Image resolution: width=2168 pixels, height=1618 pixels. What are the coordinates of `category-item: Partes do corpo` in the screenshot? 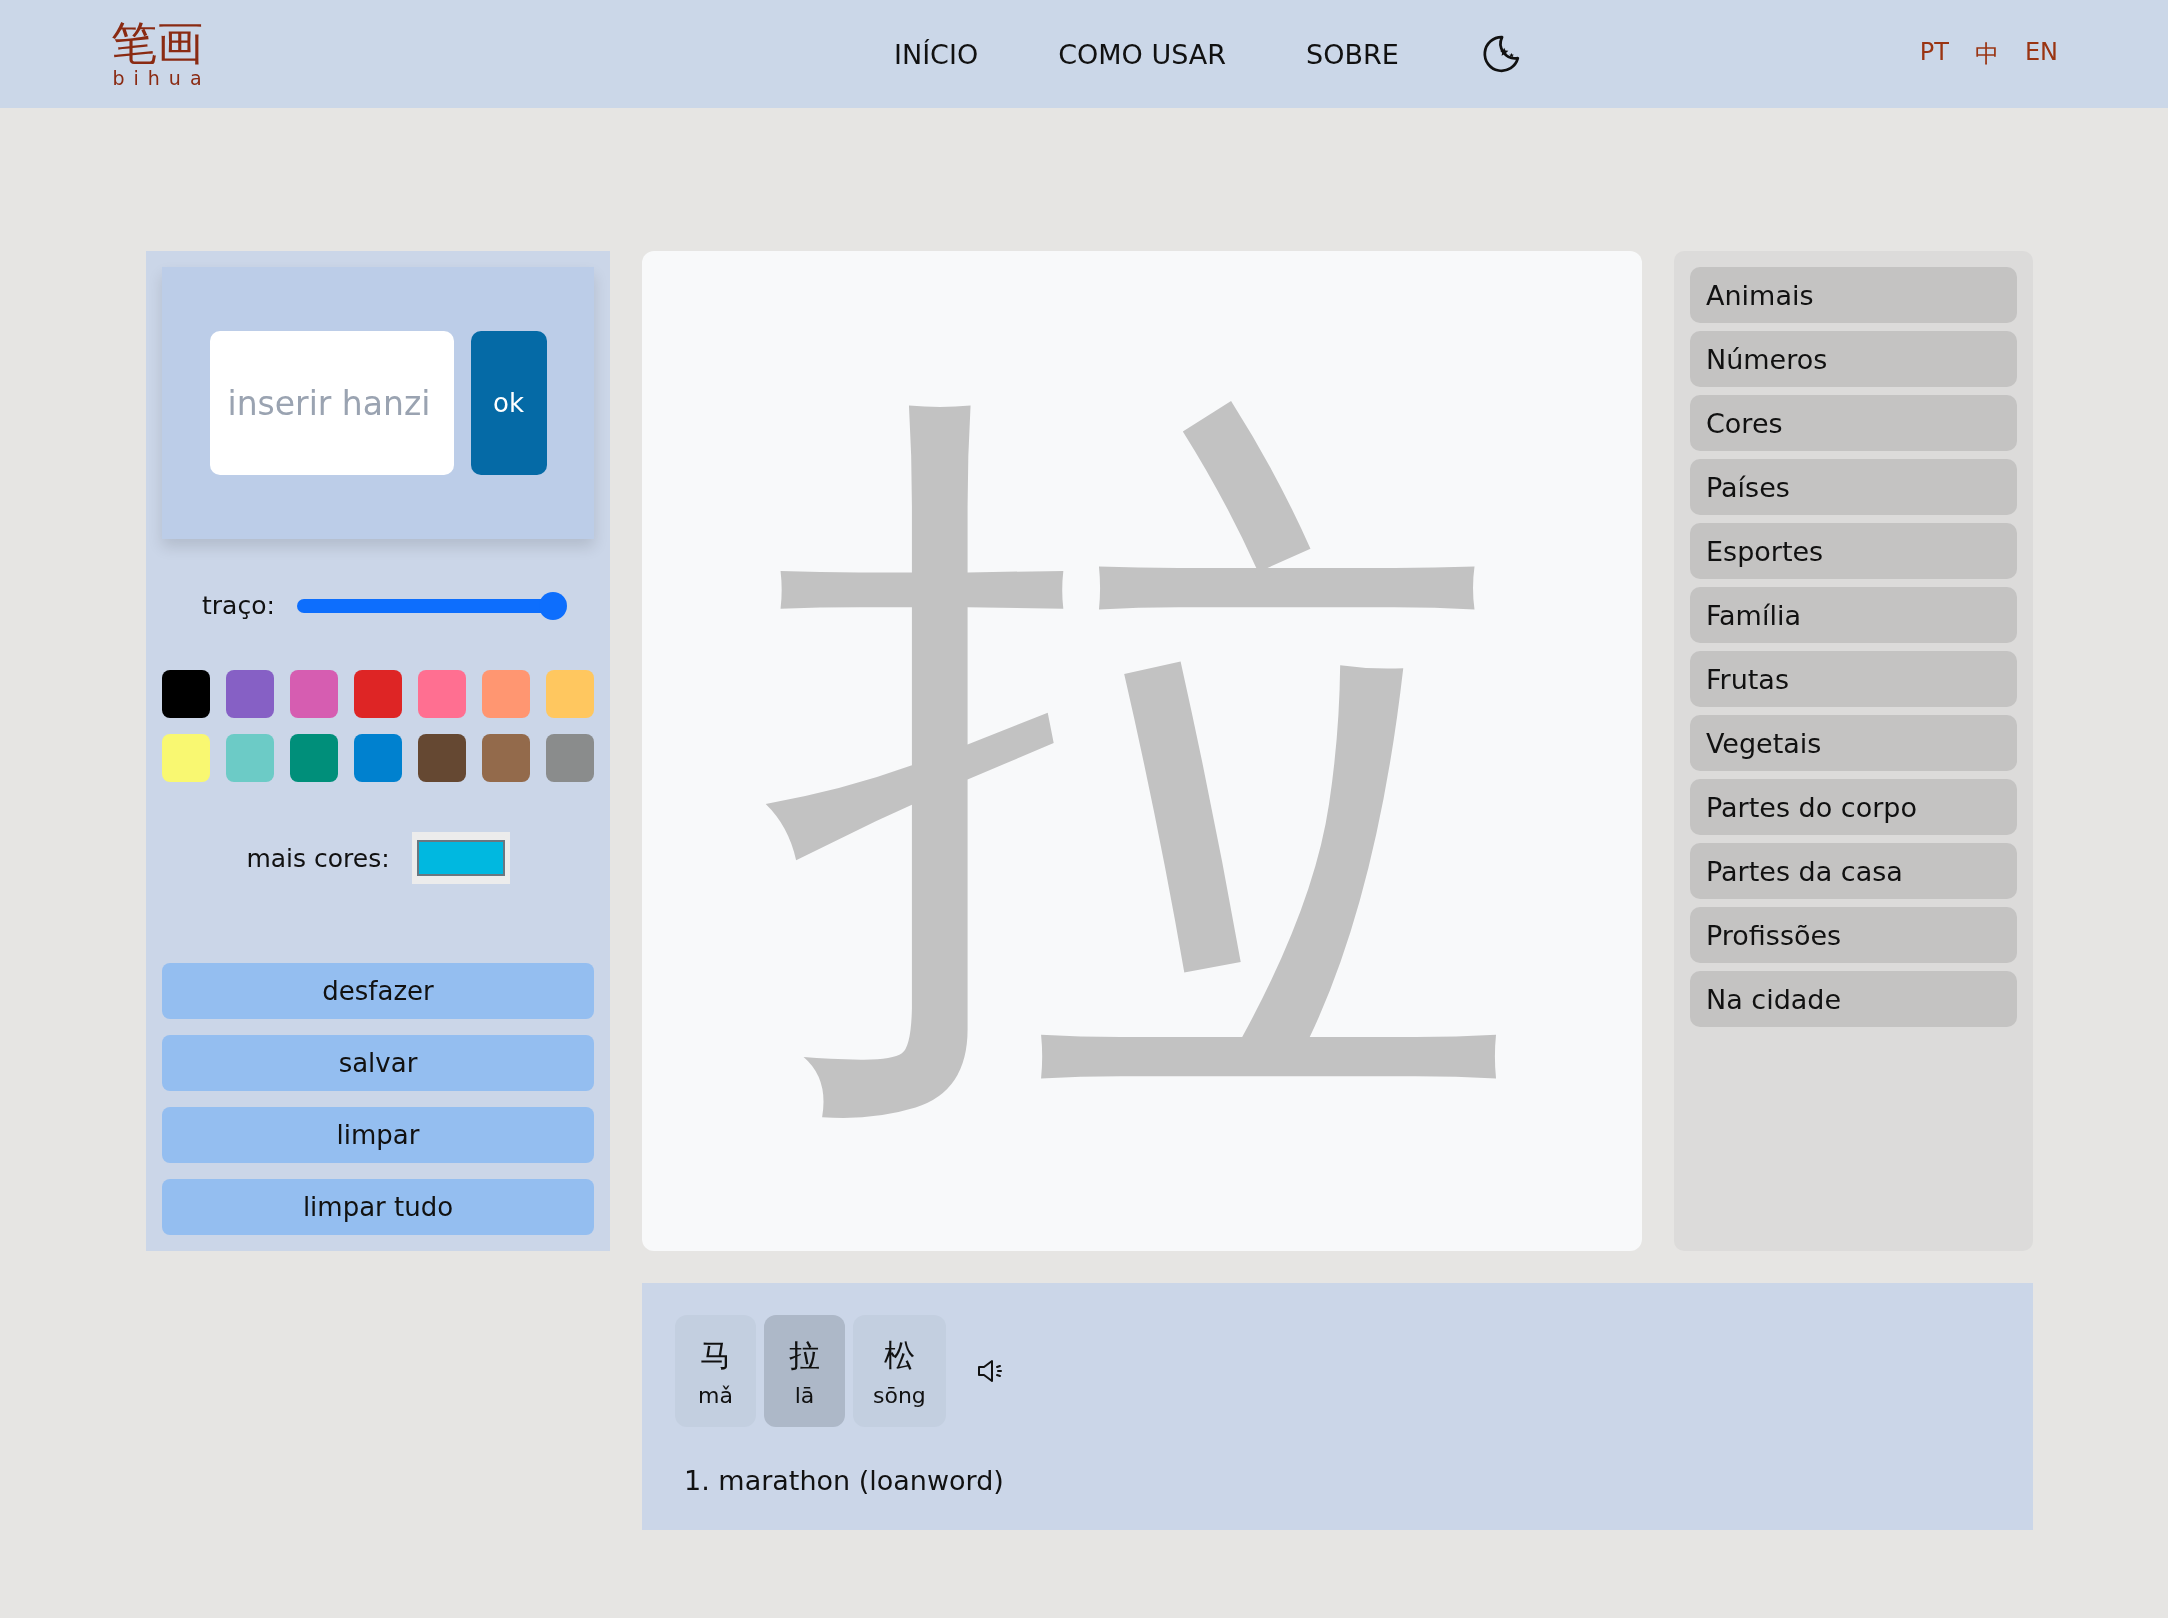 It's located at (1853, 807).